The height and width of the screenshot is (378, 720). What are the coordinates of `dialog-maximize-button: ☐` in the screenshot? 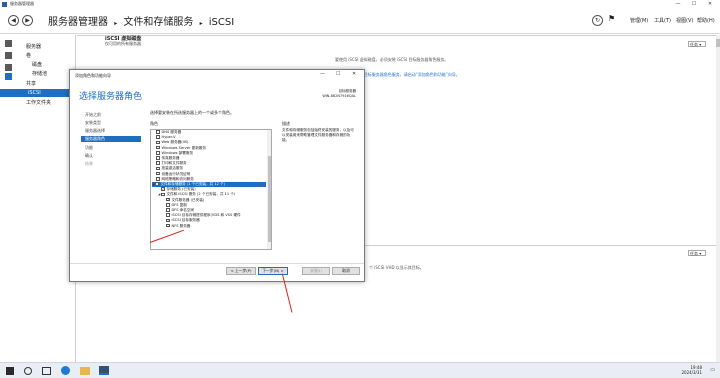 It's located at (338, 74).